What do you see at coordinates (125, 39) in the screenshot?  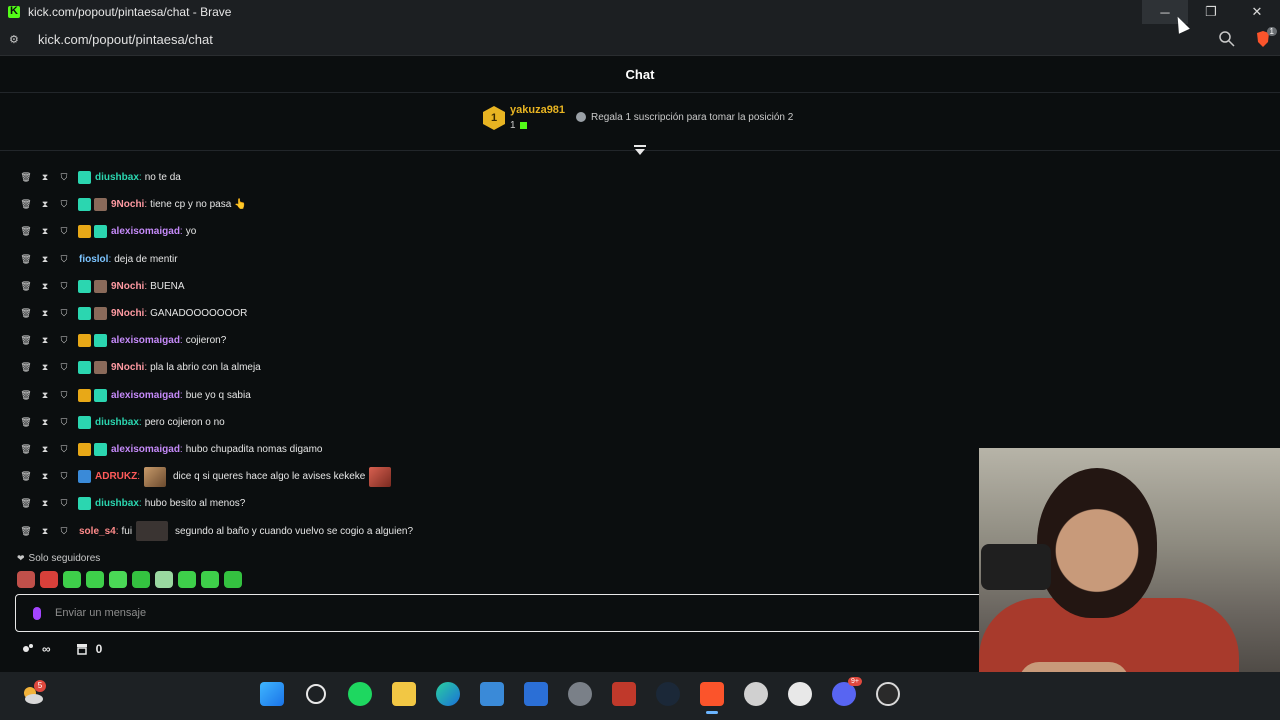 I see `url-field: kick.com/popout/pintaesa/chat` at bounding box center [125, 39].